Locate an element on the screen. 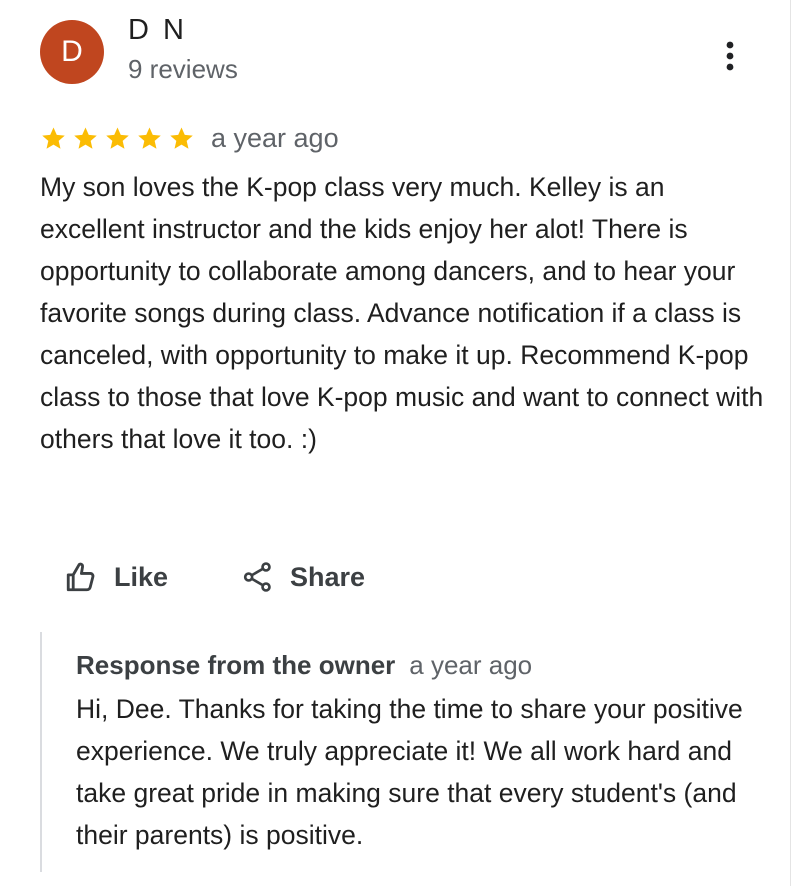  like-label: Like is located at coordinates (141, 576).